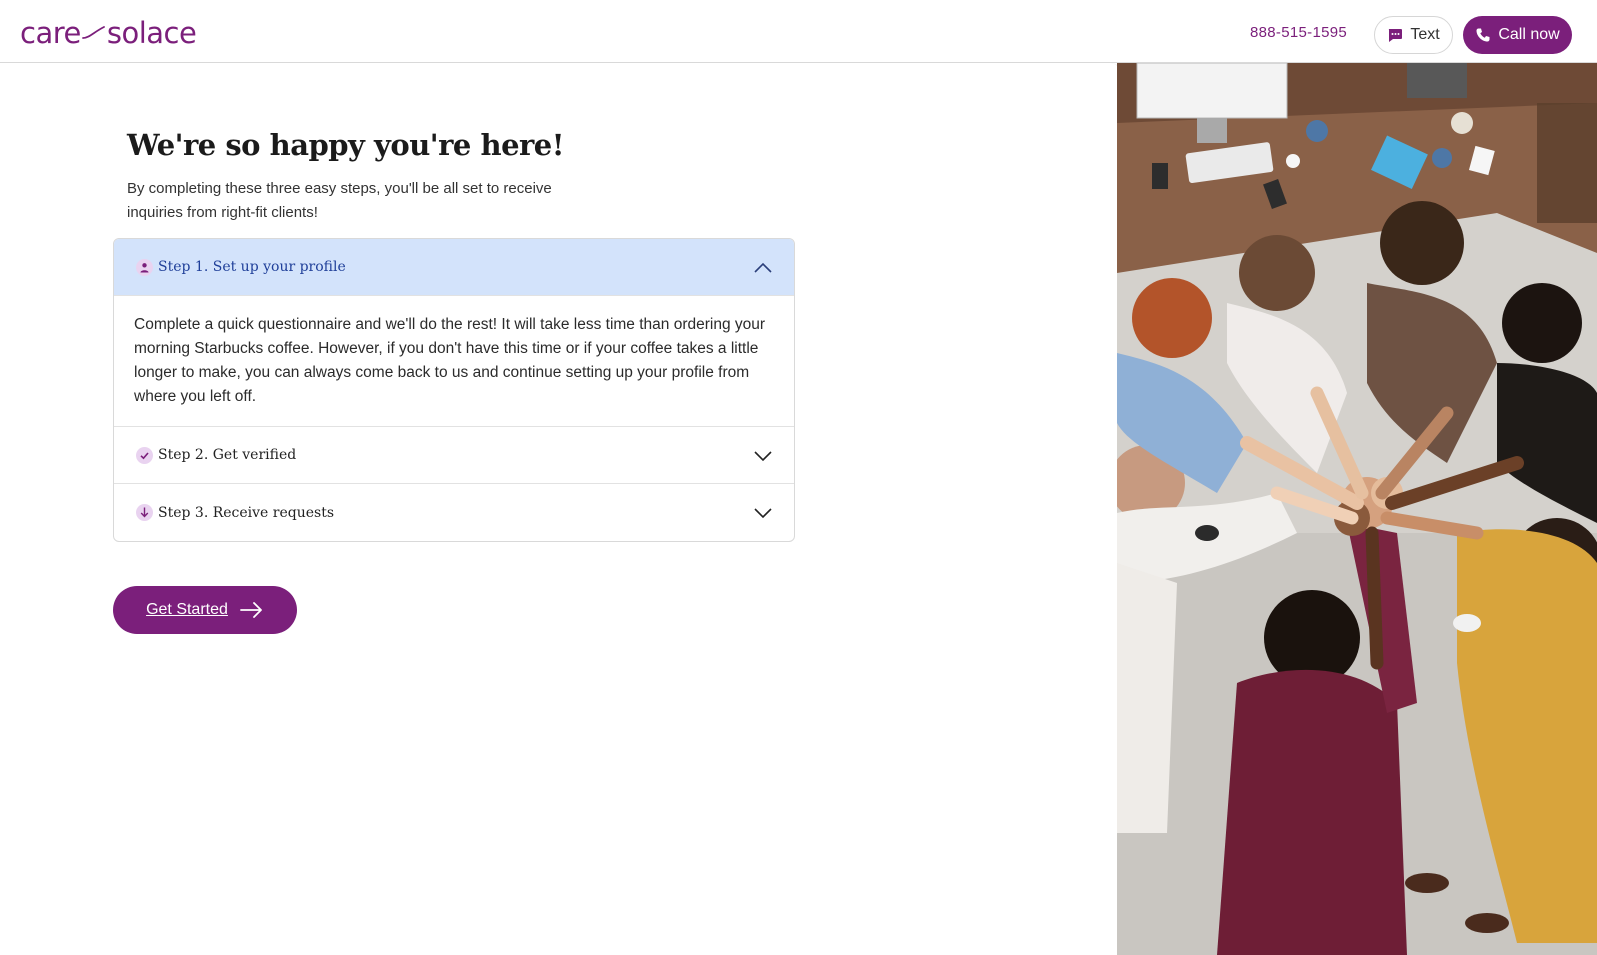 The height and width of the screenshot is (955, 1597). Describe the element at coordinates (1425, 34) in the screenshot. I see `text-button-label: Text` at that location.